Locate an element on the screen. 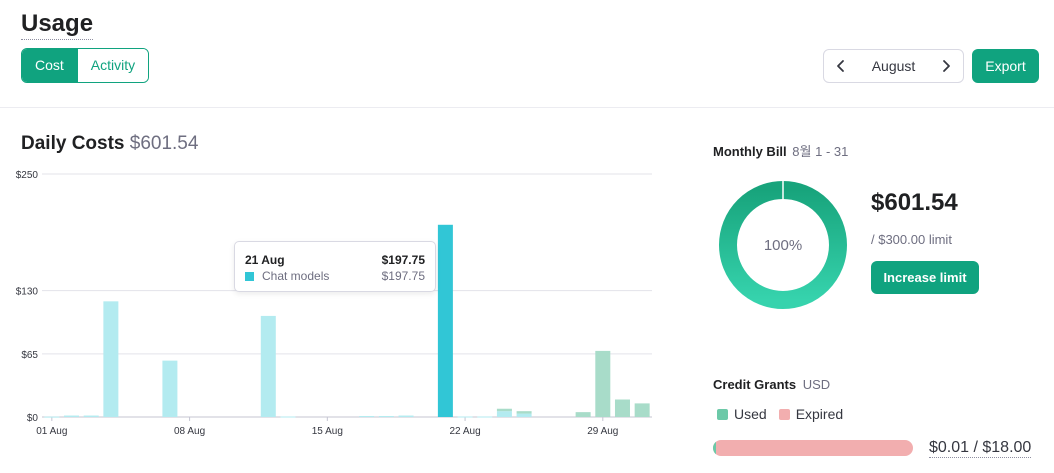 This screenshot has height=473, width=1054. legend-used-swatch is located at coordinates (722, 414).